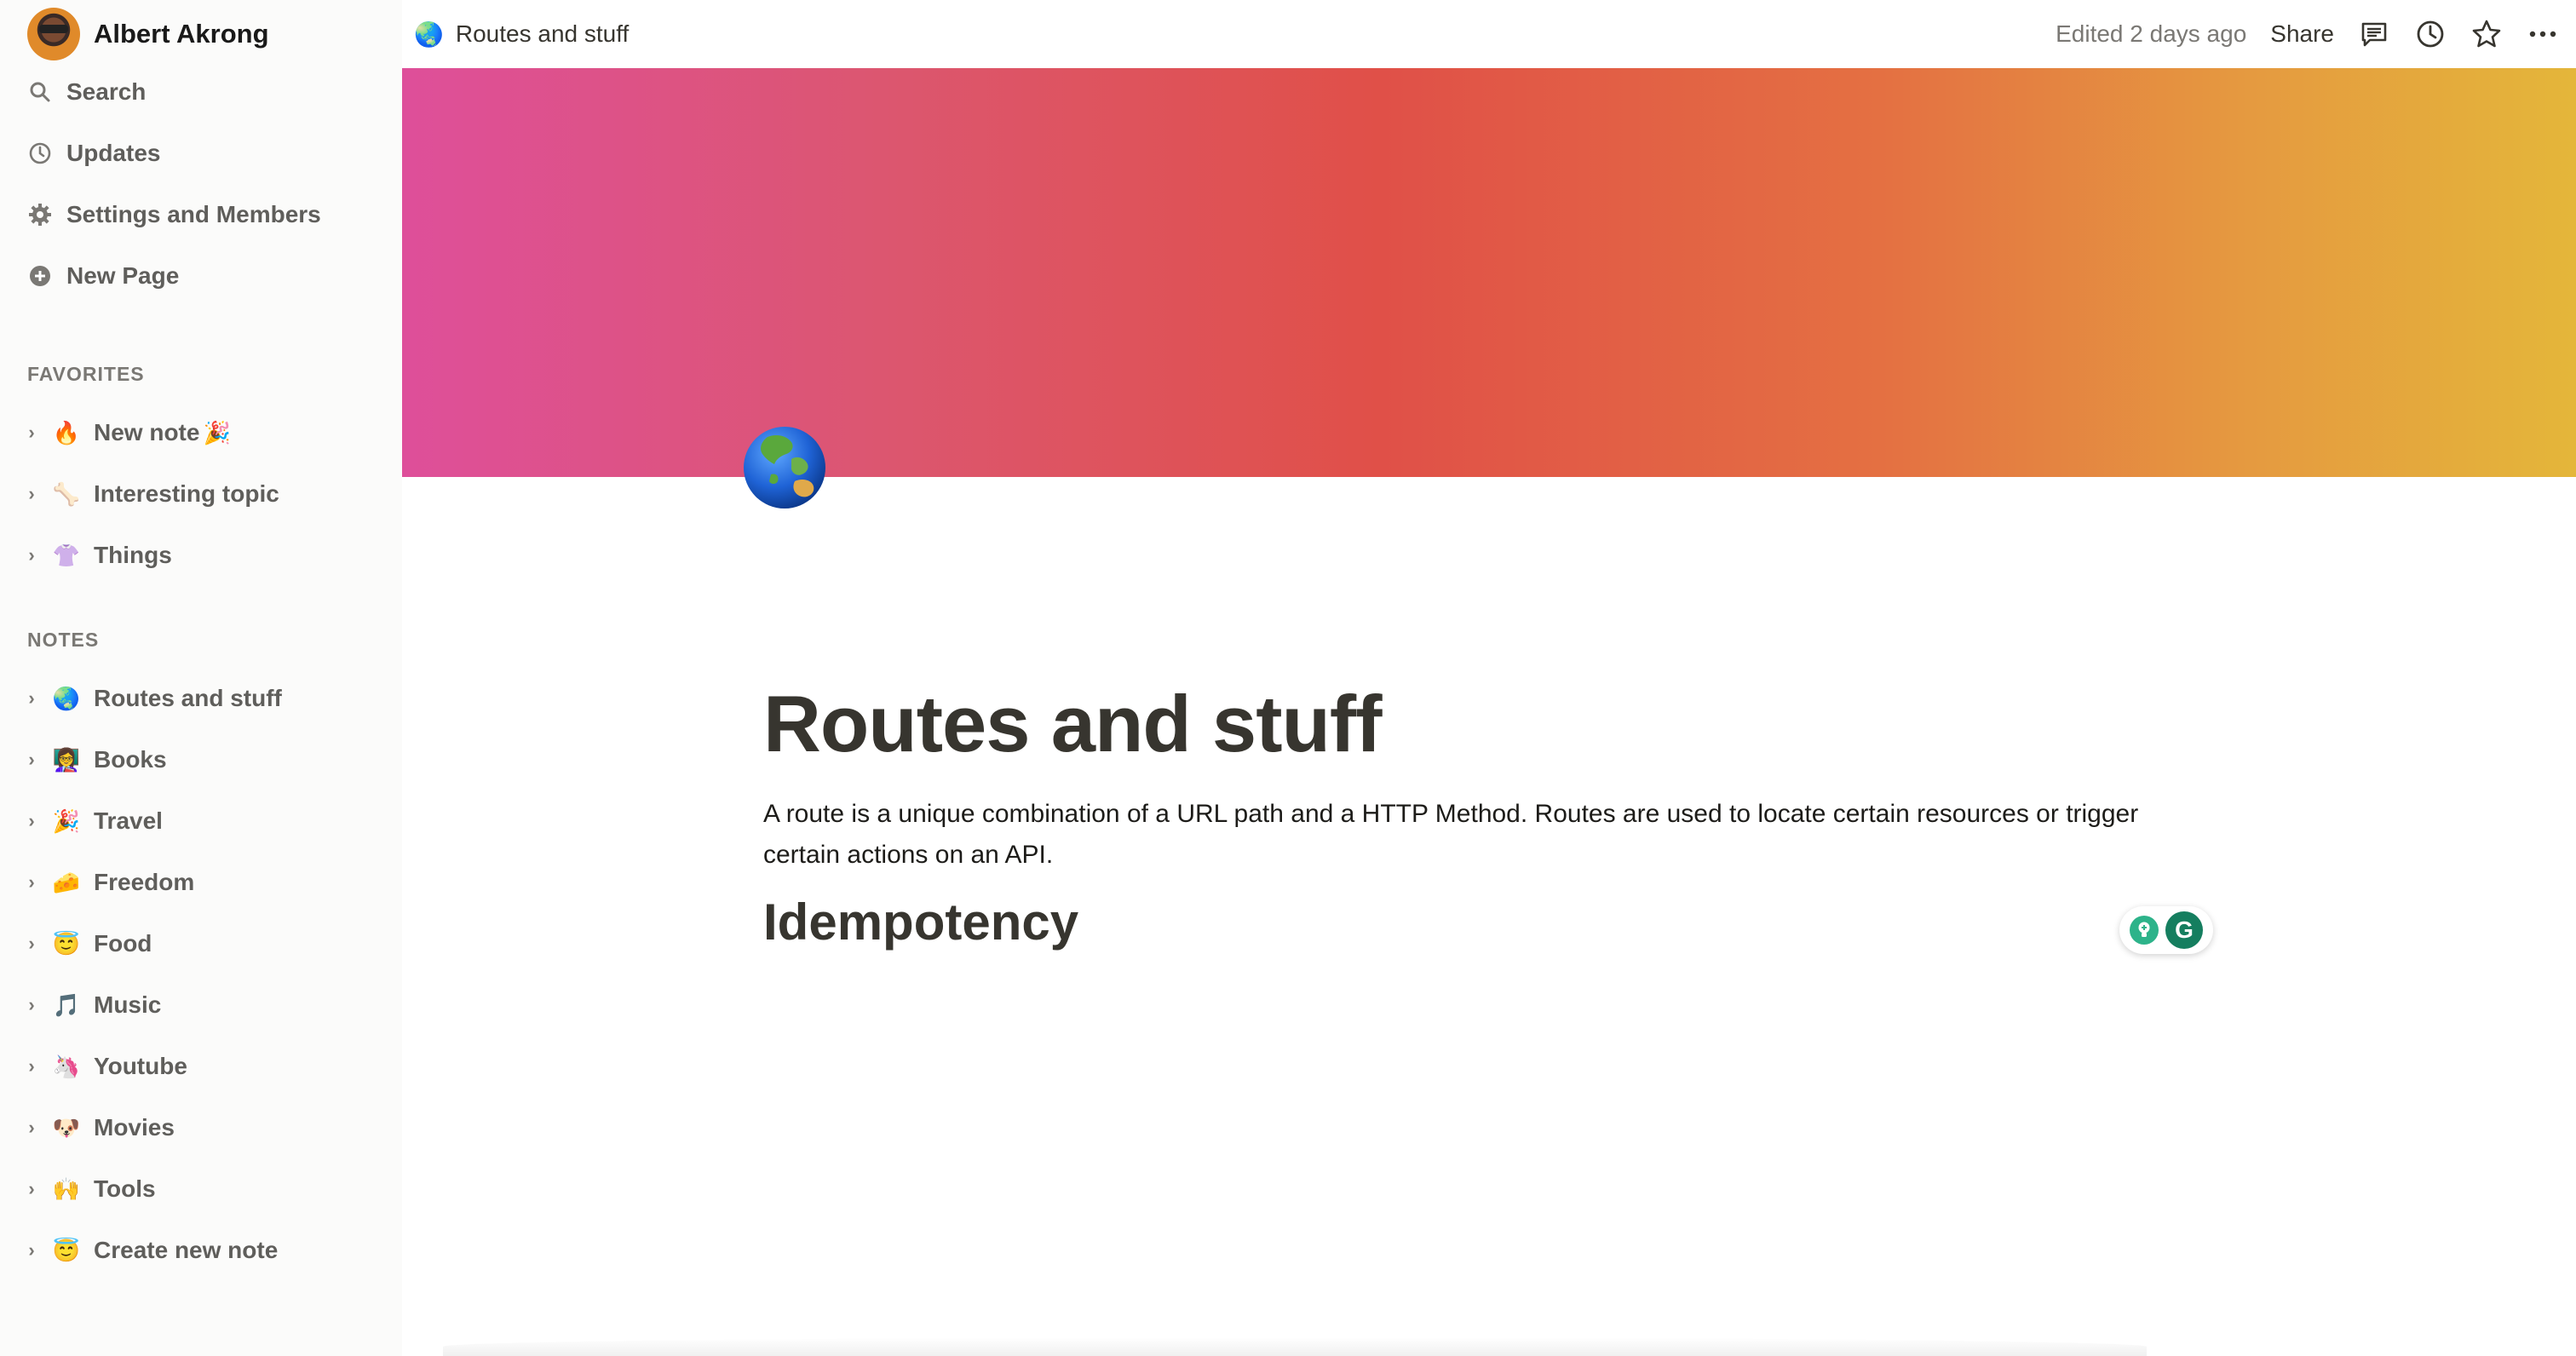 The height and width of the screenshot is (1356, 2576). What do you see at coordinates (147, 432) in the screenshot?
I see `favorite-label: New note` at bounding box center [147, 432].